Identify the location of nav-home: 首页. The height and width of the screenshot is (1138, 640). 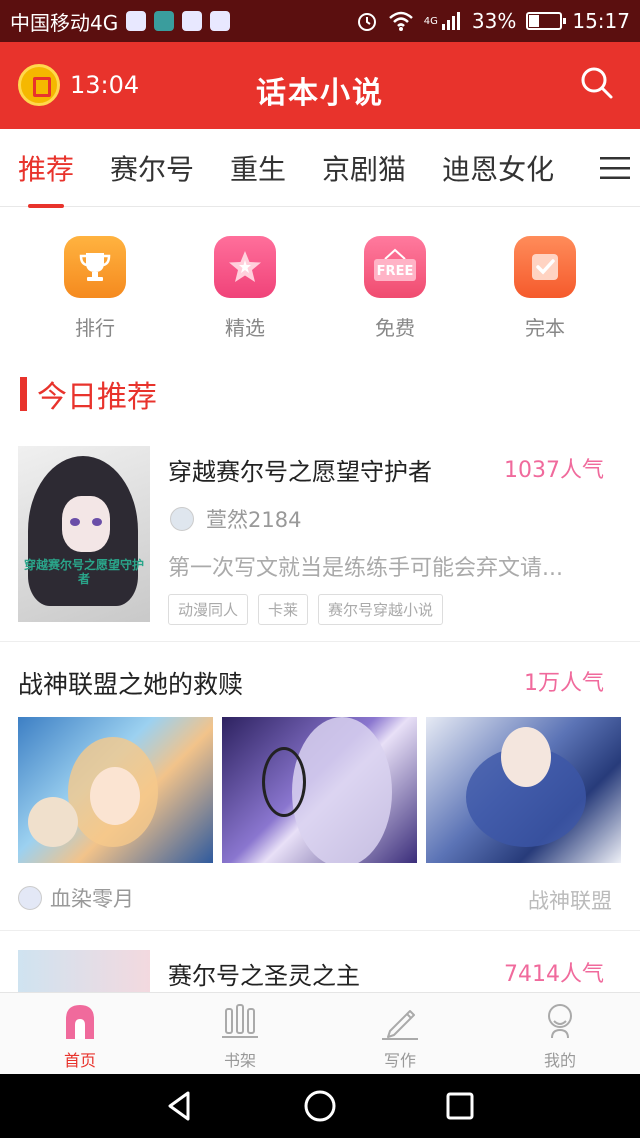
(80, 1033).